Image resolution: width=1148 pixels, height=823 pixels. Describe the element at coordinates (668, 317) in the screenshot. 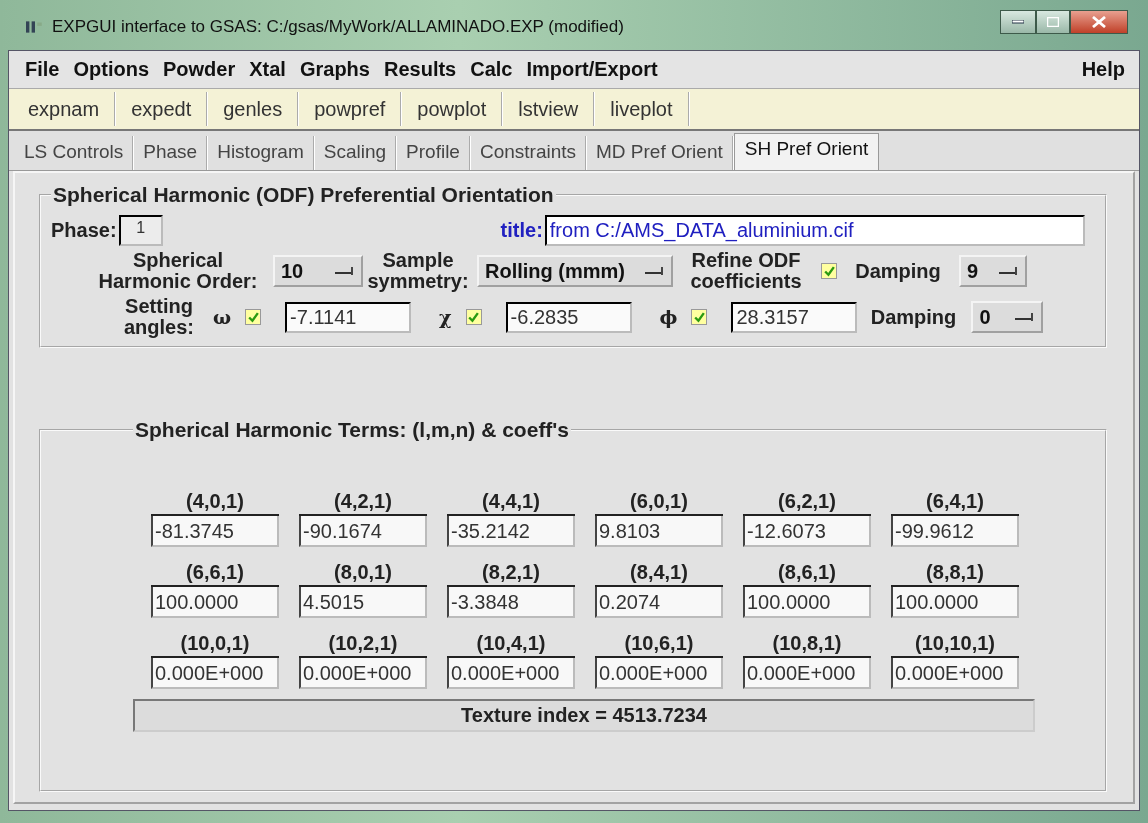

I see `angle-symbol: ϕ` at that location.